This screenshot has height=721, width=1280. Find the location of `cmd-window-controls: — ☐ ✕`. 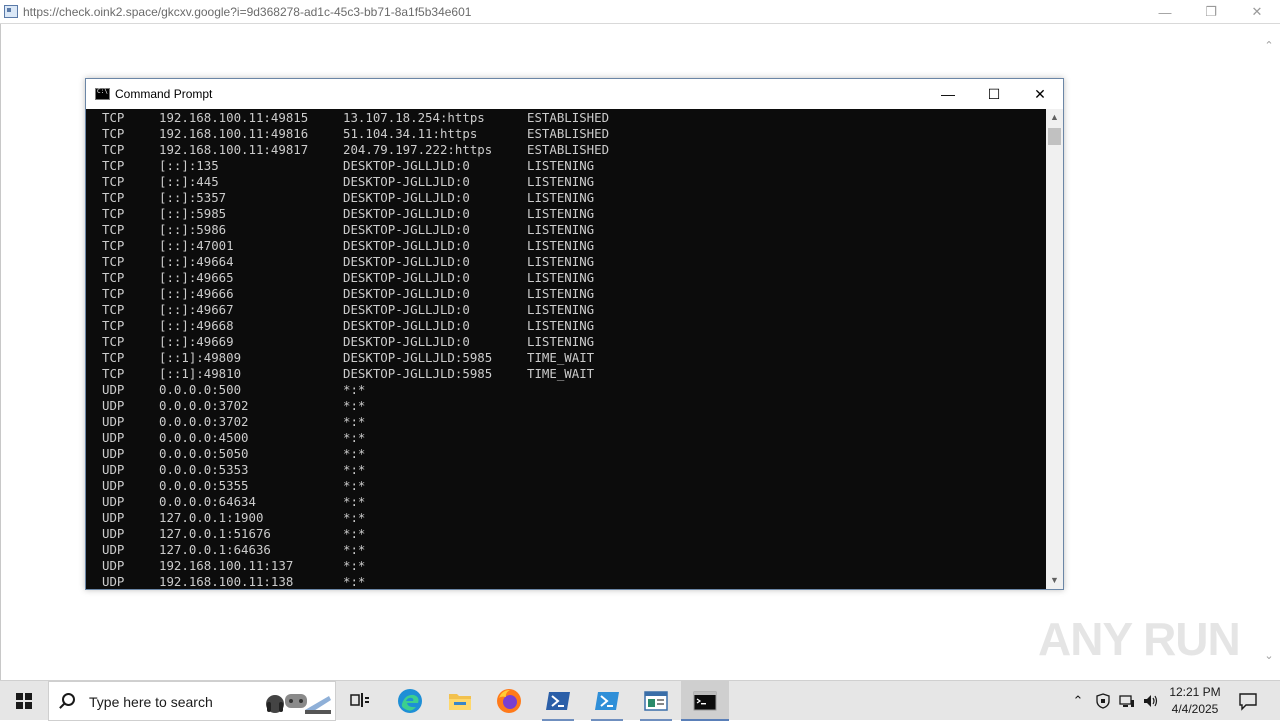

cmd-window-controls: — ☐ ✕ is located at coordinates (994, 94).